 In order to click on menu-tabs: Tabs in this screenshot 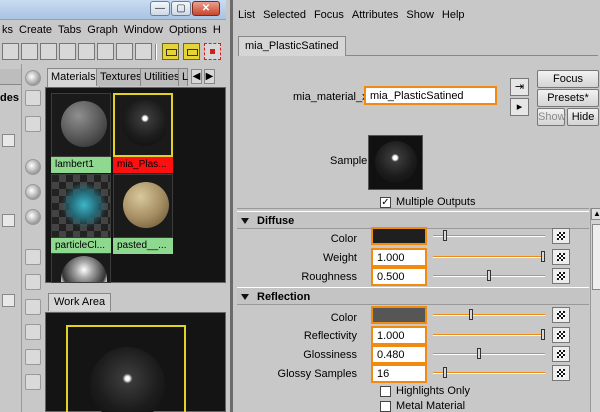, I will do `click(70, 29)`.